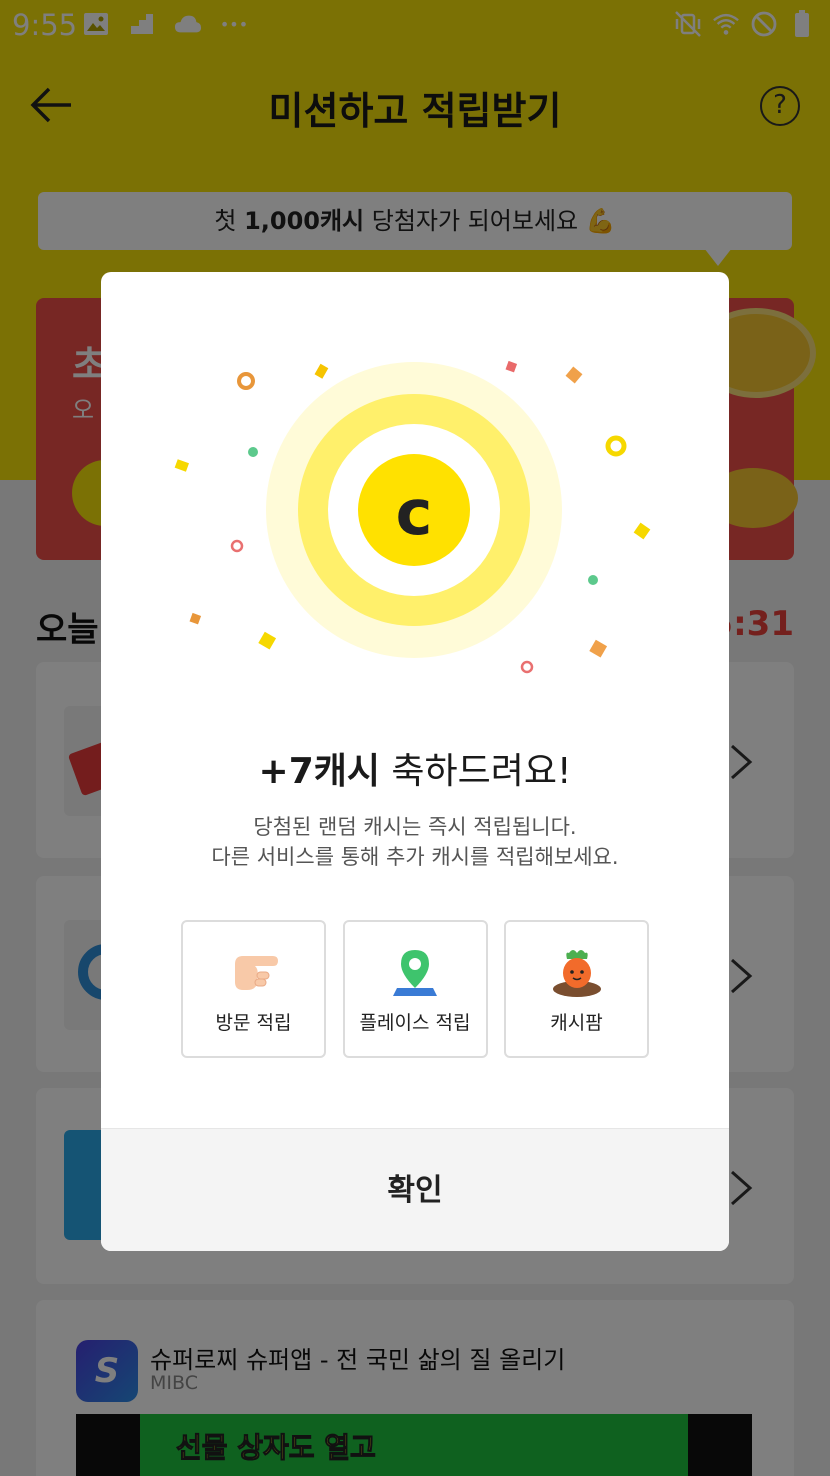 The width and height of the screenshot is (830, 1476). I want to click on reward-options: 방문 적립 플레이스 적립 캐시팜, so click(415, 989).